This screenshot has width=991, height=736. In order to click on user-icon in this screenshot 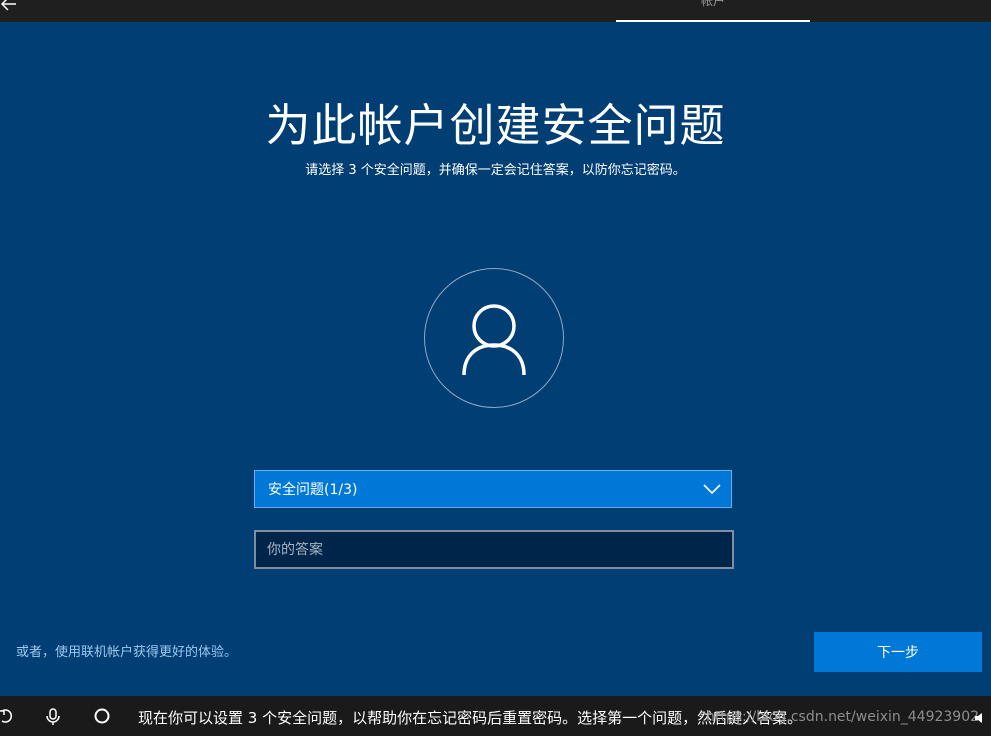, I will do `click(494, 339)`.